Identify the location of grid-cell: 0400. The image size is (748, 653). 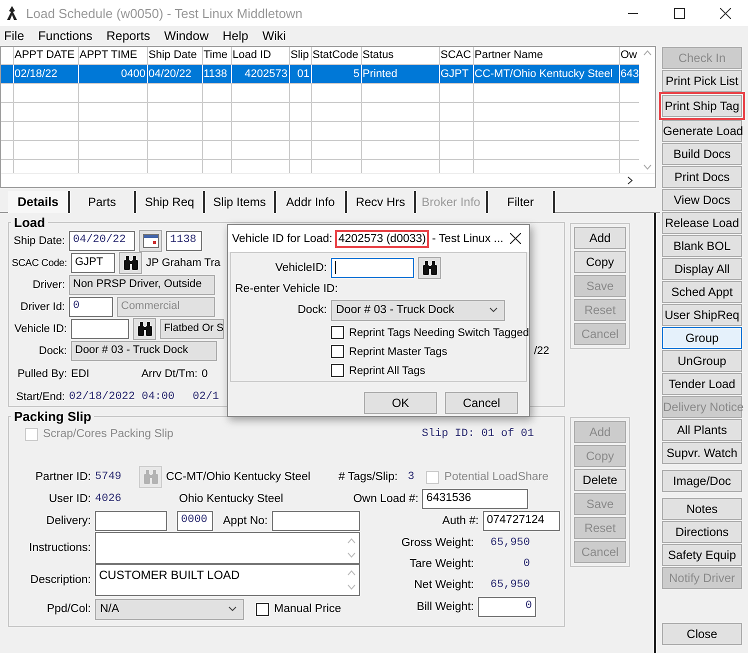
(112, 73).